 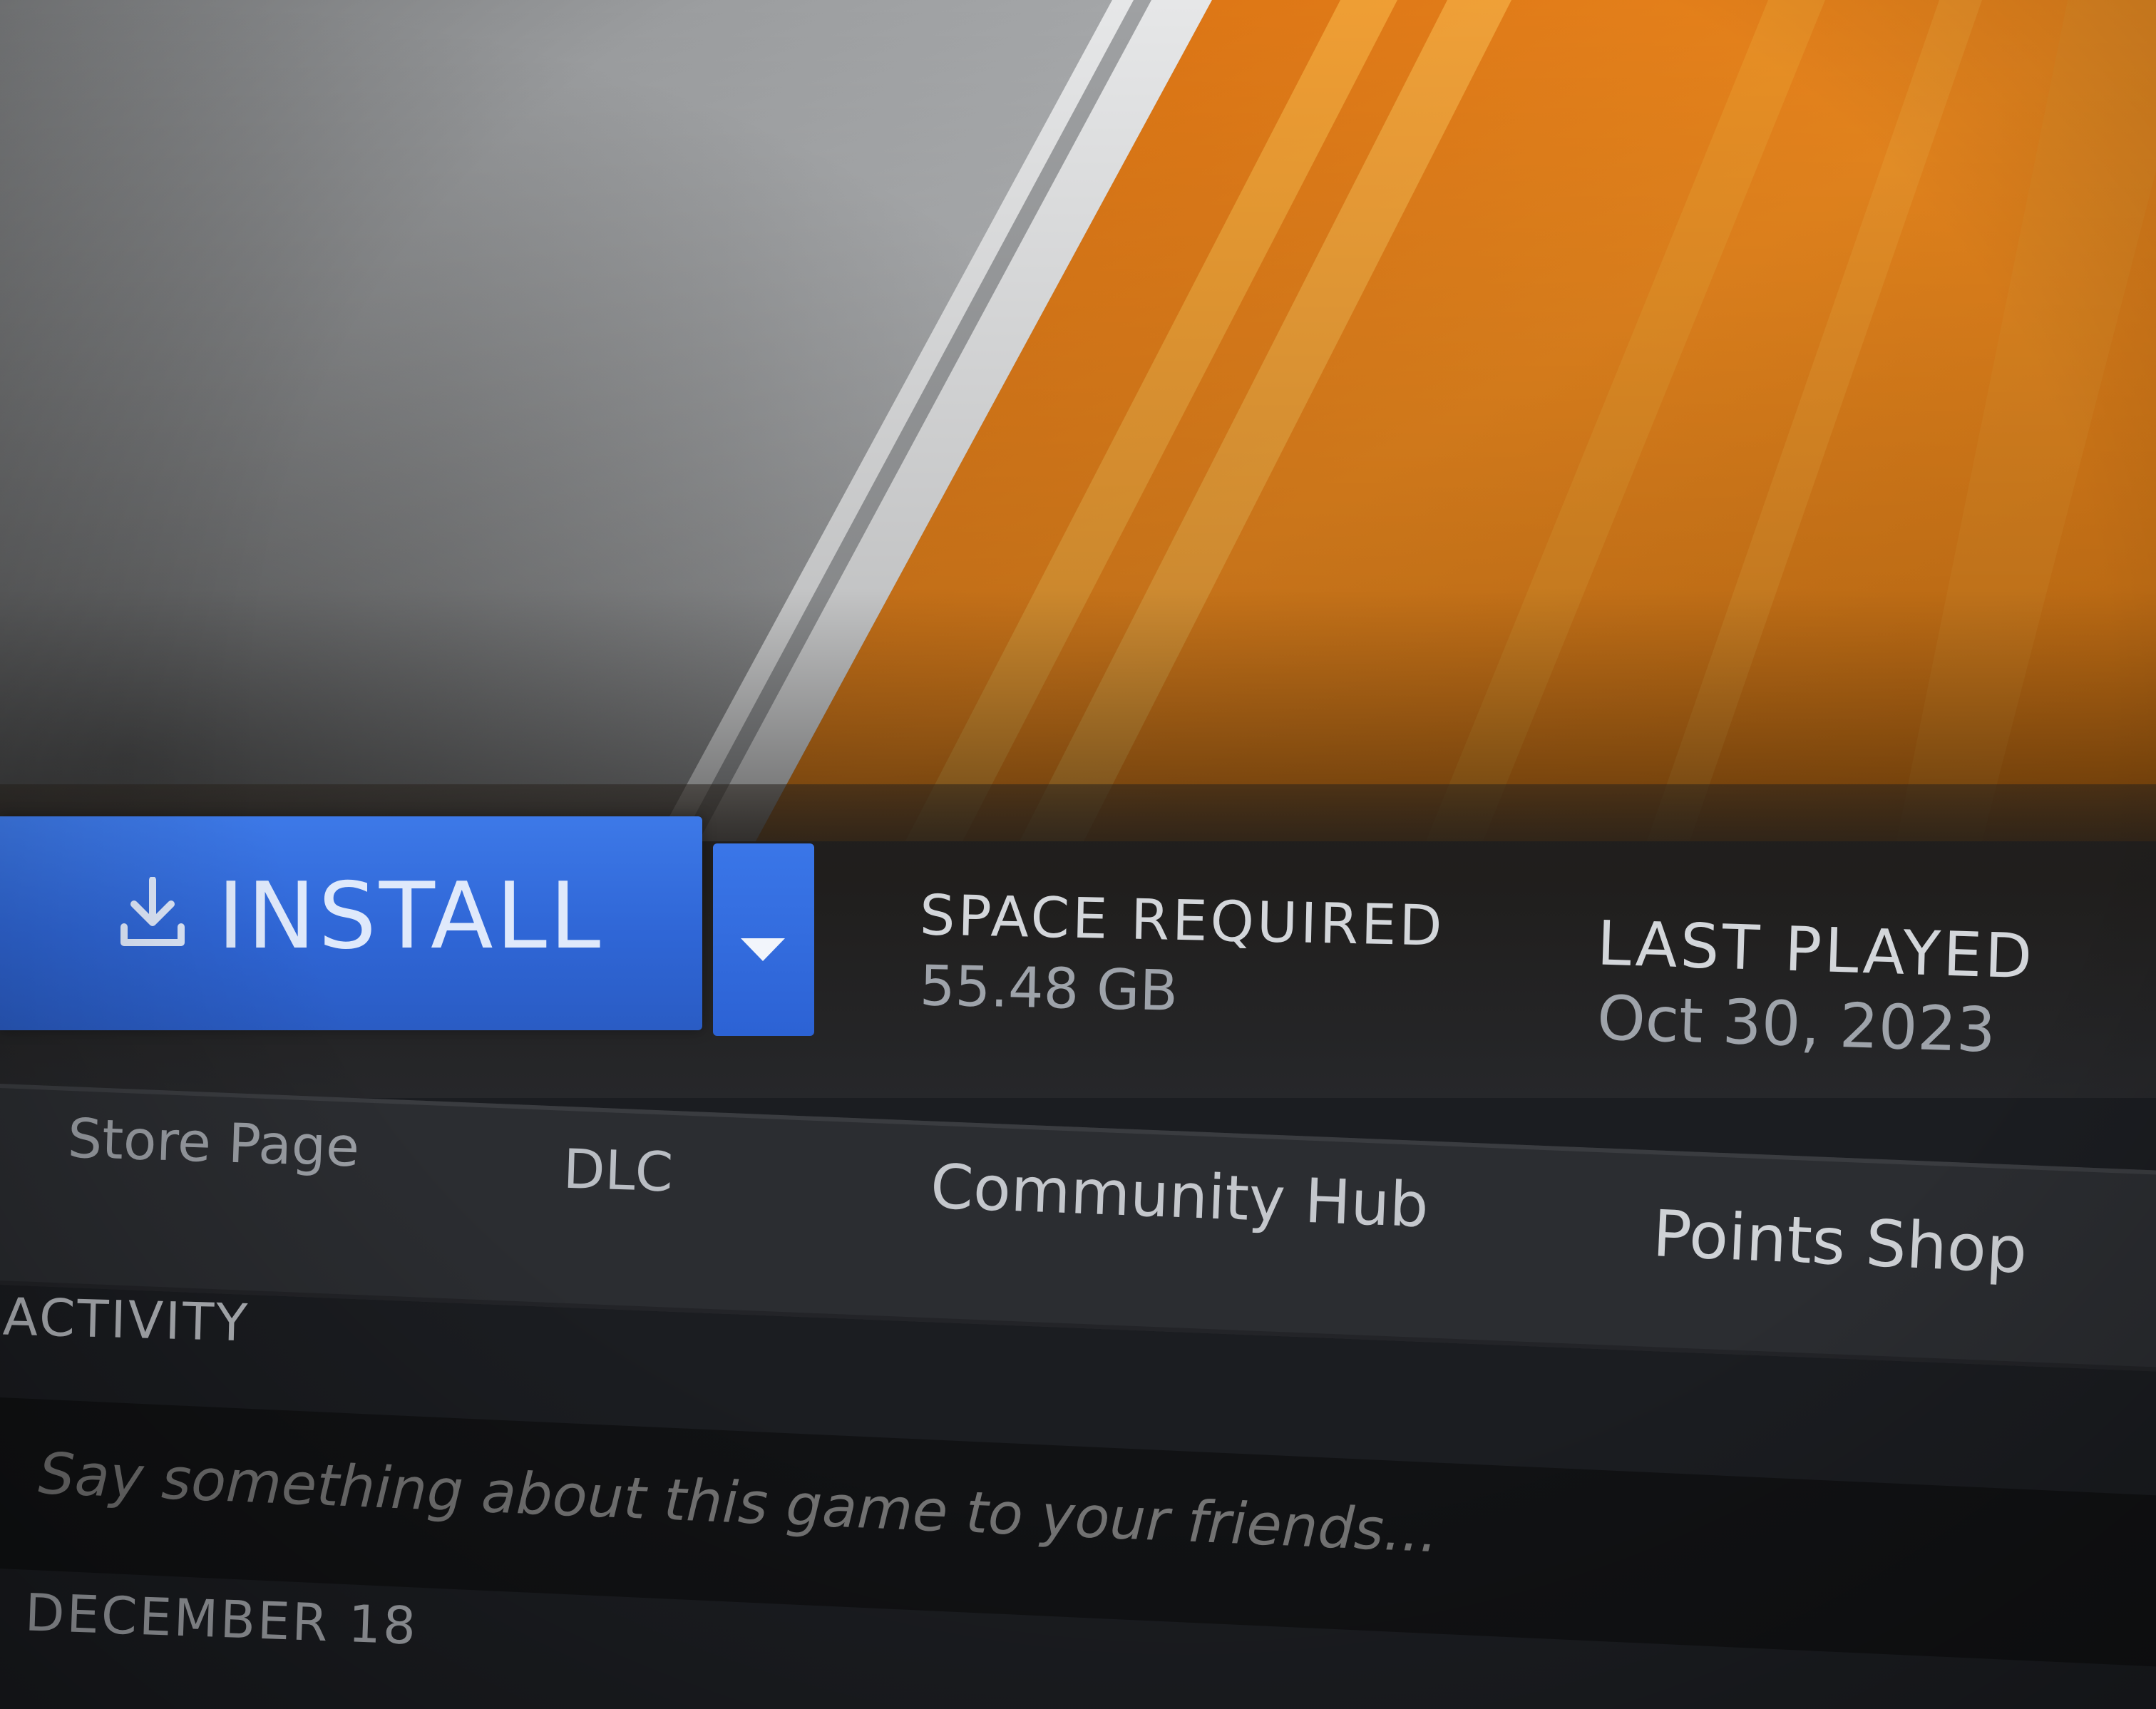 What do you see at coordinates (1049, 989) in the screenshot?
I see `space-required-value: 55.48 GB` at bounding box center [1049, 989].